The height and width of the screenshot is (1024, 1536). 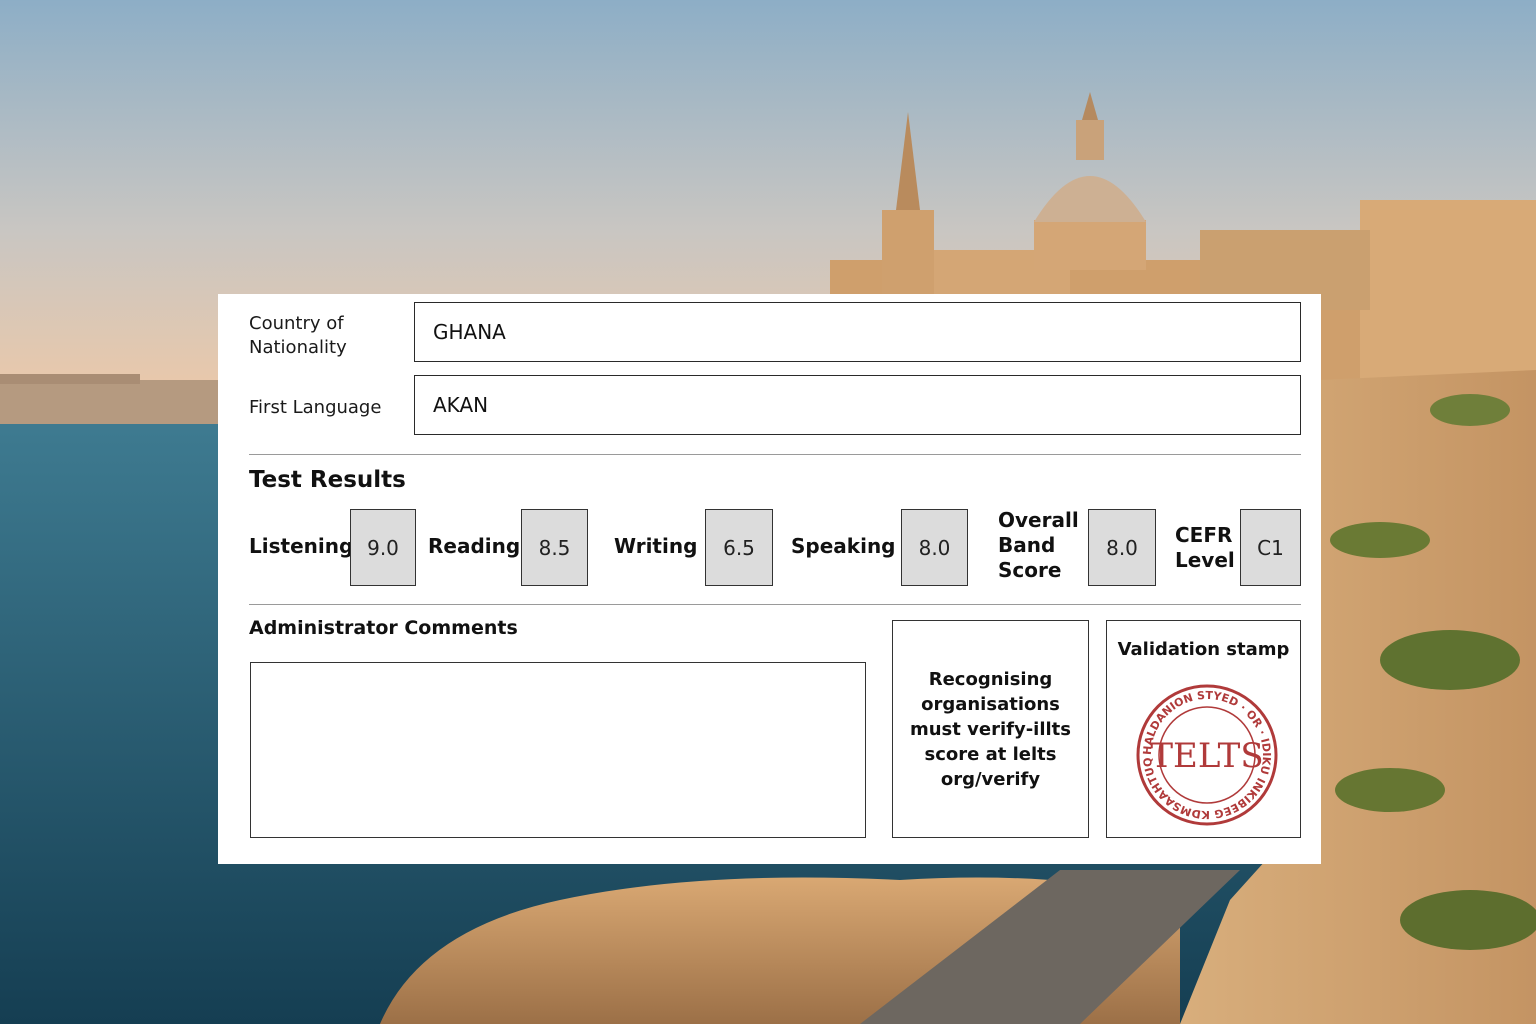 I want to click on overall-band-label: Overall Band Score, so click(x=1038, y=545).